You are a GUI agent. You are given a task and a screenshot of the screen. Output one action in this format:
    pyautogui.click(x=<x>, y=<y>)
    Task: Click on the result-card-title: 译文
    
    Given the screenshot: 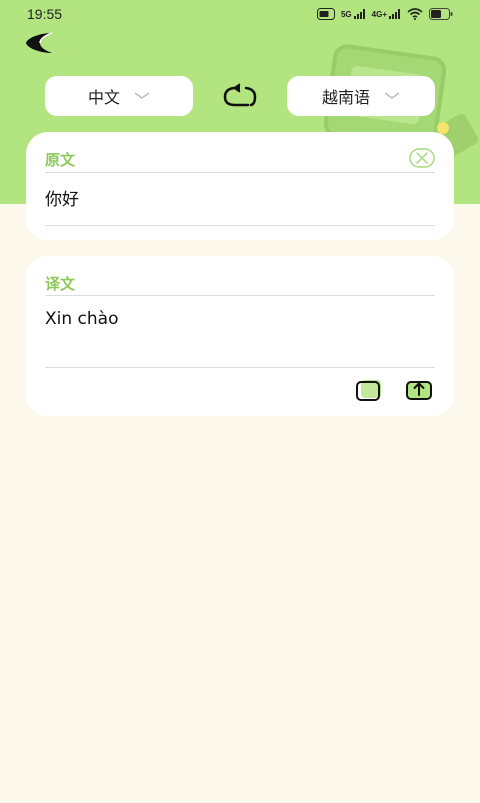 What is the action you would take?
    pyautogui.click(x=60, y=284)
    